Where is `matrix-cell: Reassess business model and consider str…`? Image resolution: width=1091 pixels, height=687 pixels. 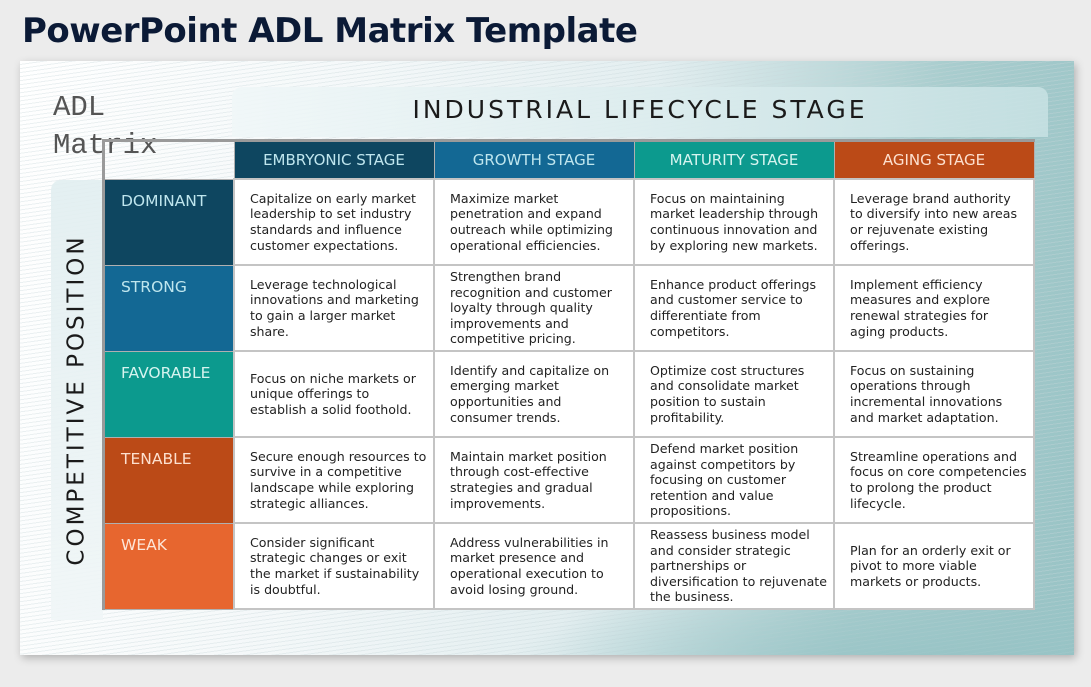
matrix-cell: Reassess business model and consider str… is located at coordinates (734, 566).